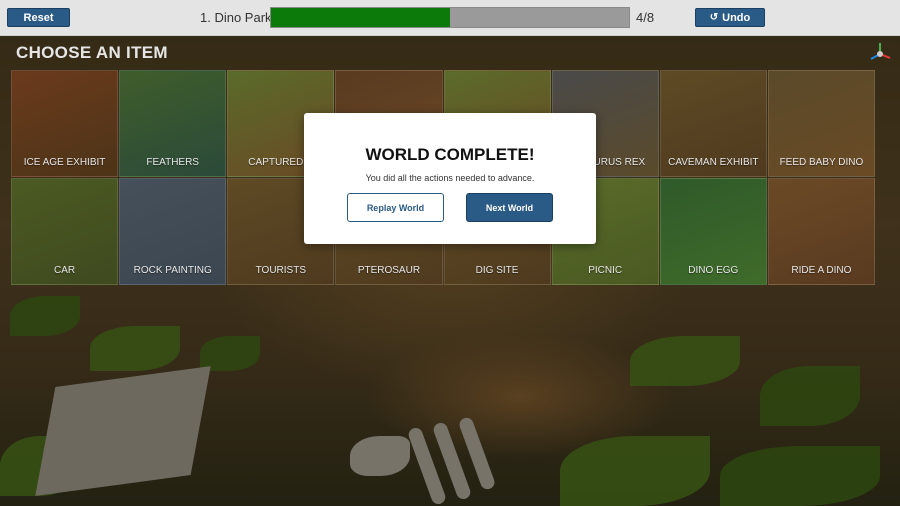 The image size is (900, 506). I want to click on item-label: FEATHERS, so click(172, 162).